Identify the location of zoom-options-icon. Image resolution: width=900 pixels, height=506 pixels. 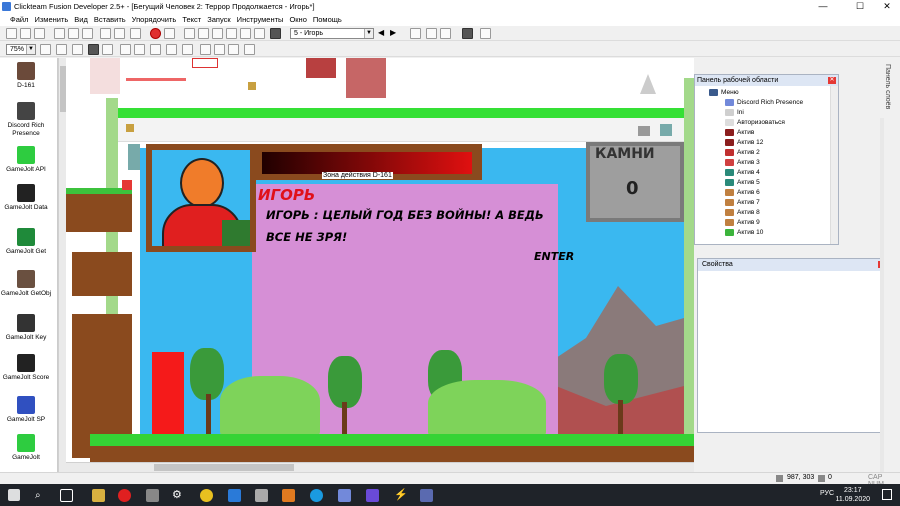
(45, 49).